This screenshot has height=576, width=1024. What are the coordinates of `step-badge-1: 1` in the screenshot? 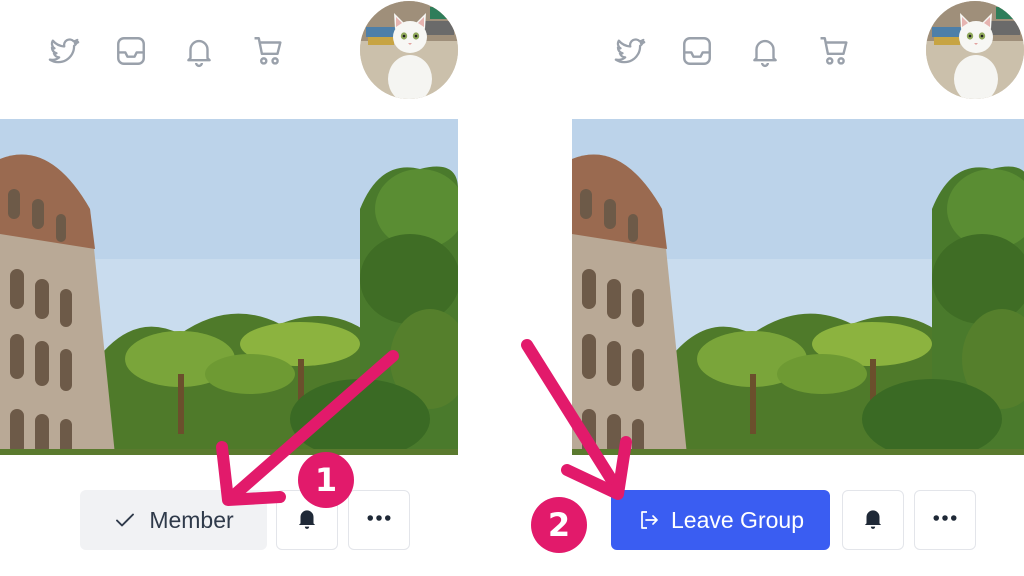 It's located at (326, 480).